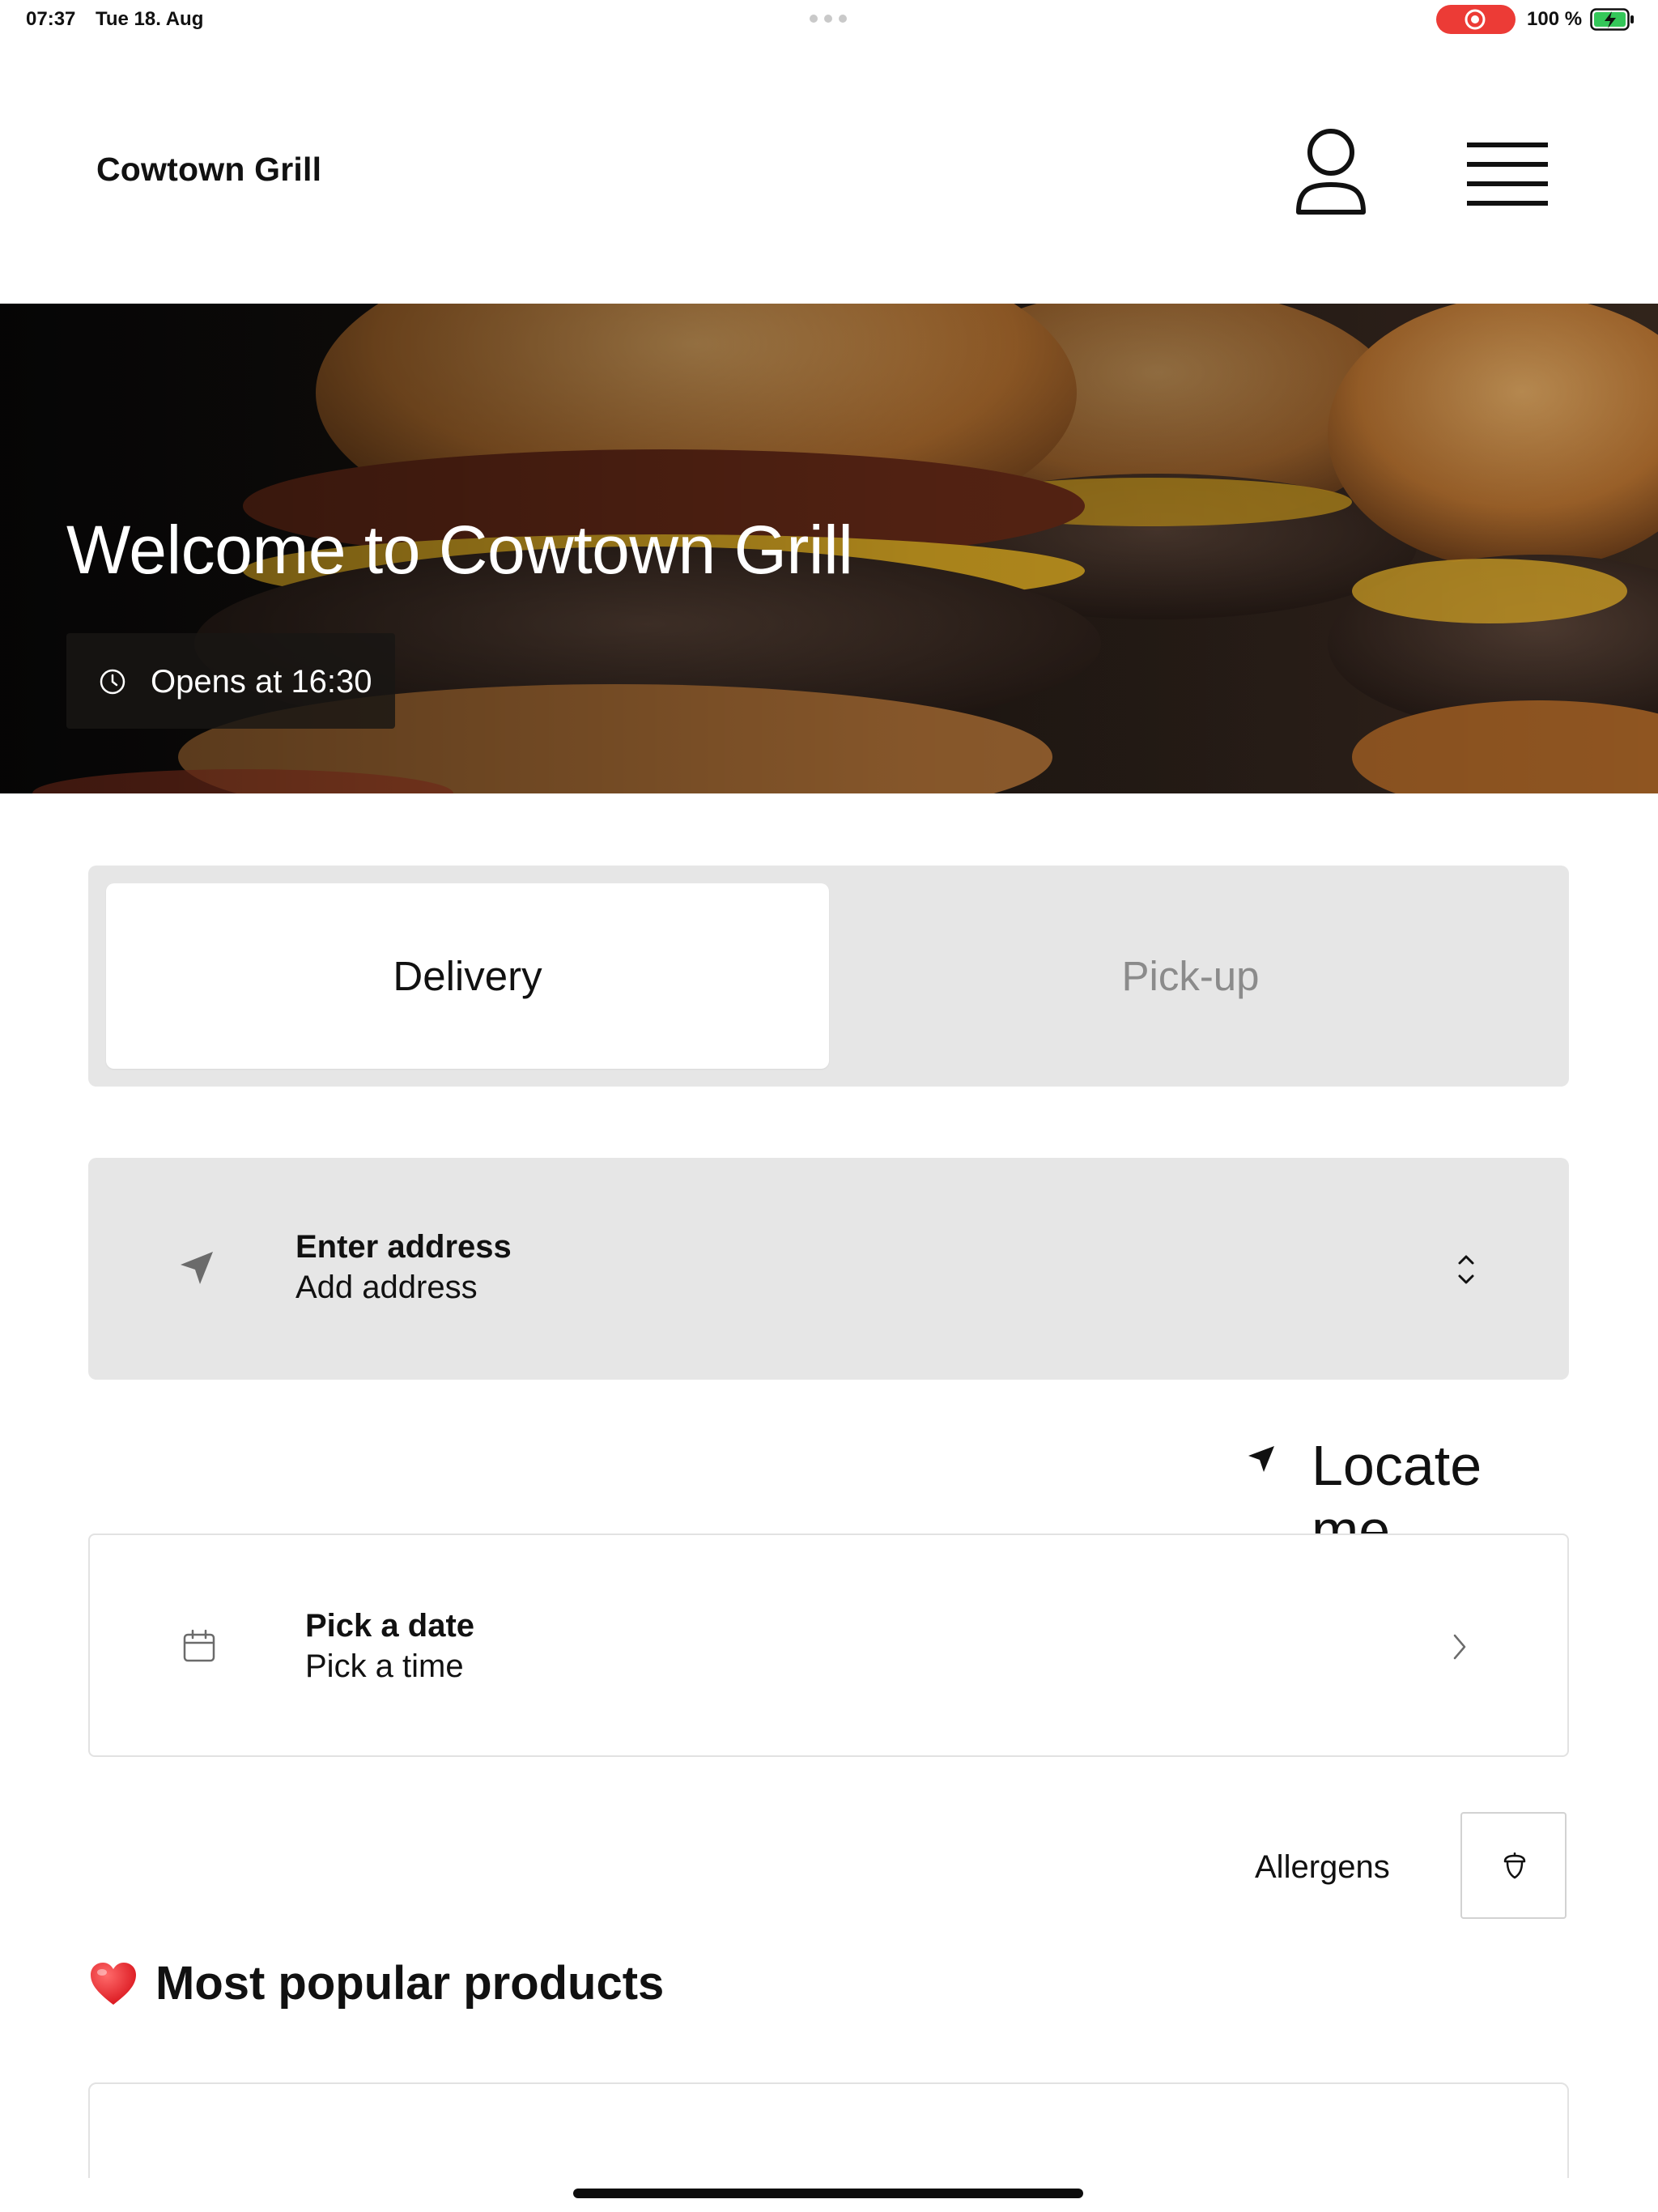 The height and width of the screenshot is (2212, 1658). I want to click on battery-percentage: 100 %, so click(1555, 19).